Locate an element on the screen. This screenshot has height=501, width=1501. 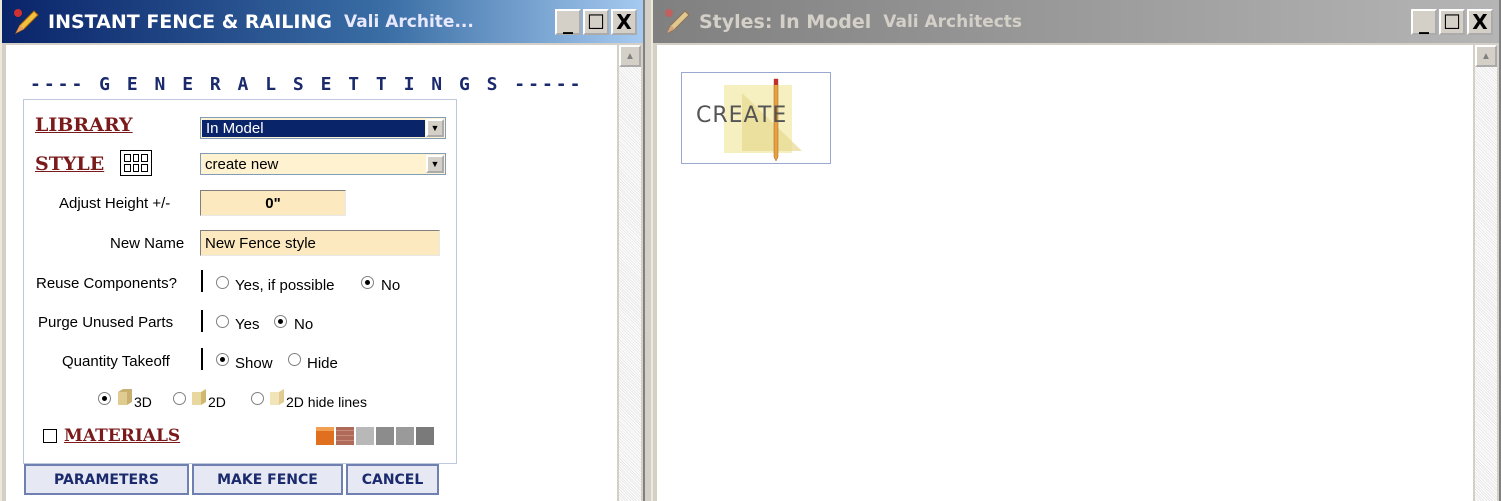
takeoff-show-label: Show is located at coordinates (254, 363).